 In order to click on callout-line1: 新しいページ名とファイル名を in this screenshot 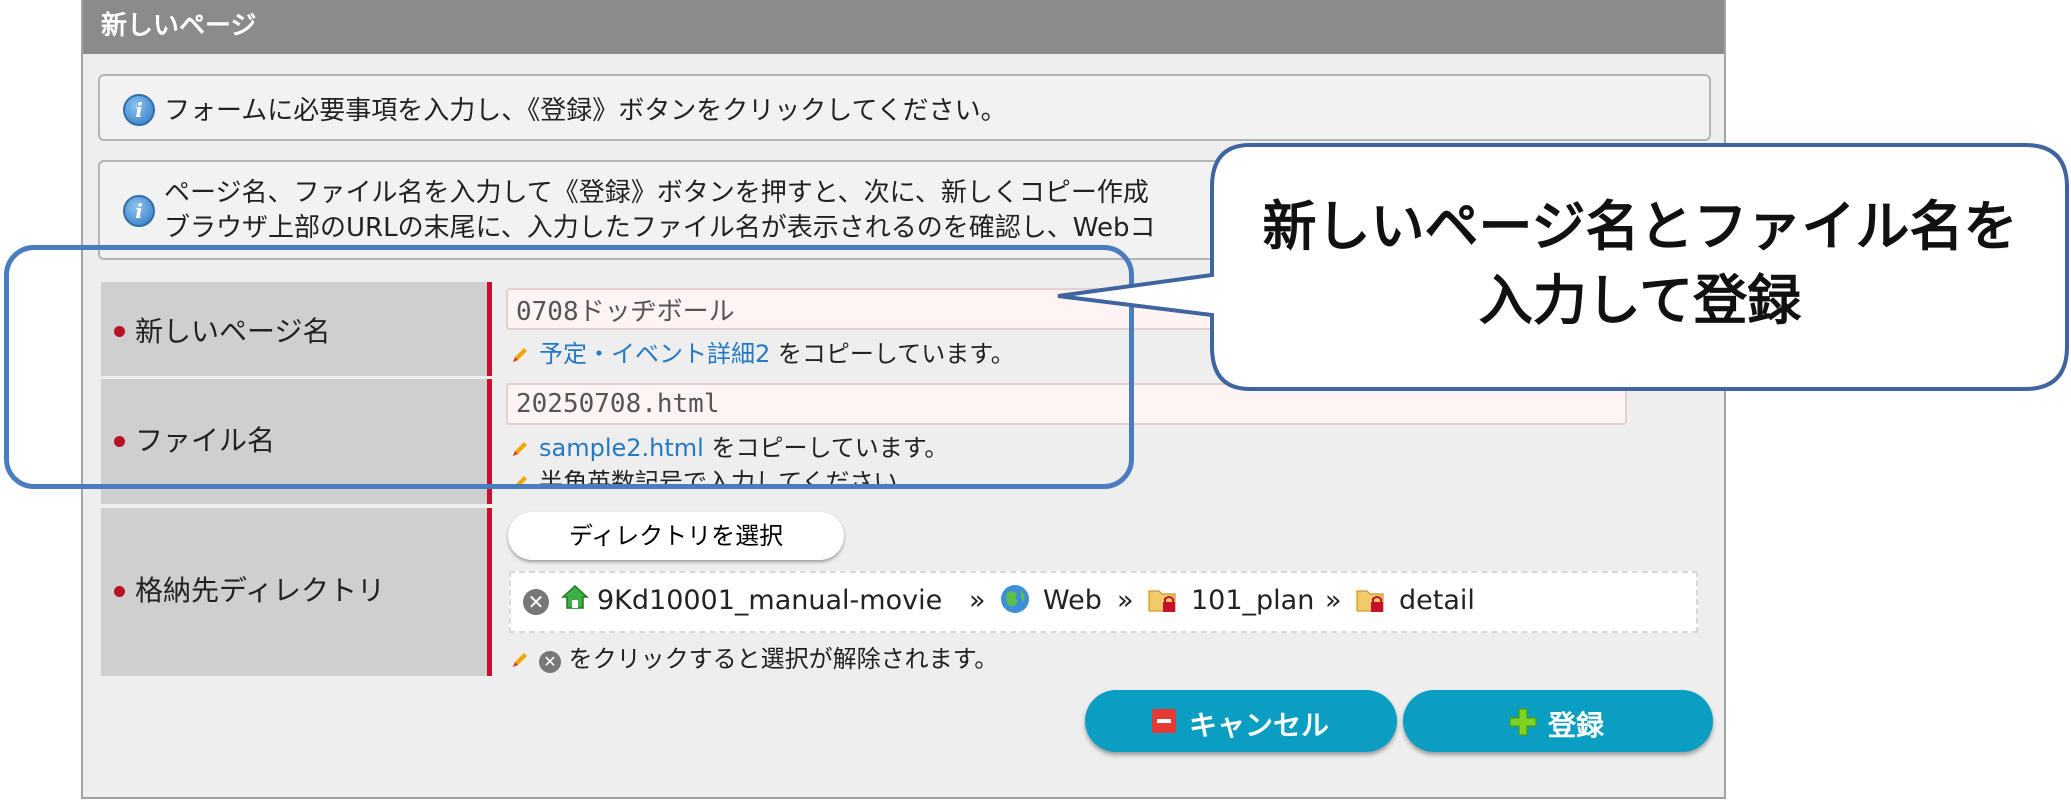, I will do `click(1640, 226)`.